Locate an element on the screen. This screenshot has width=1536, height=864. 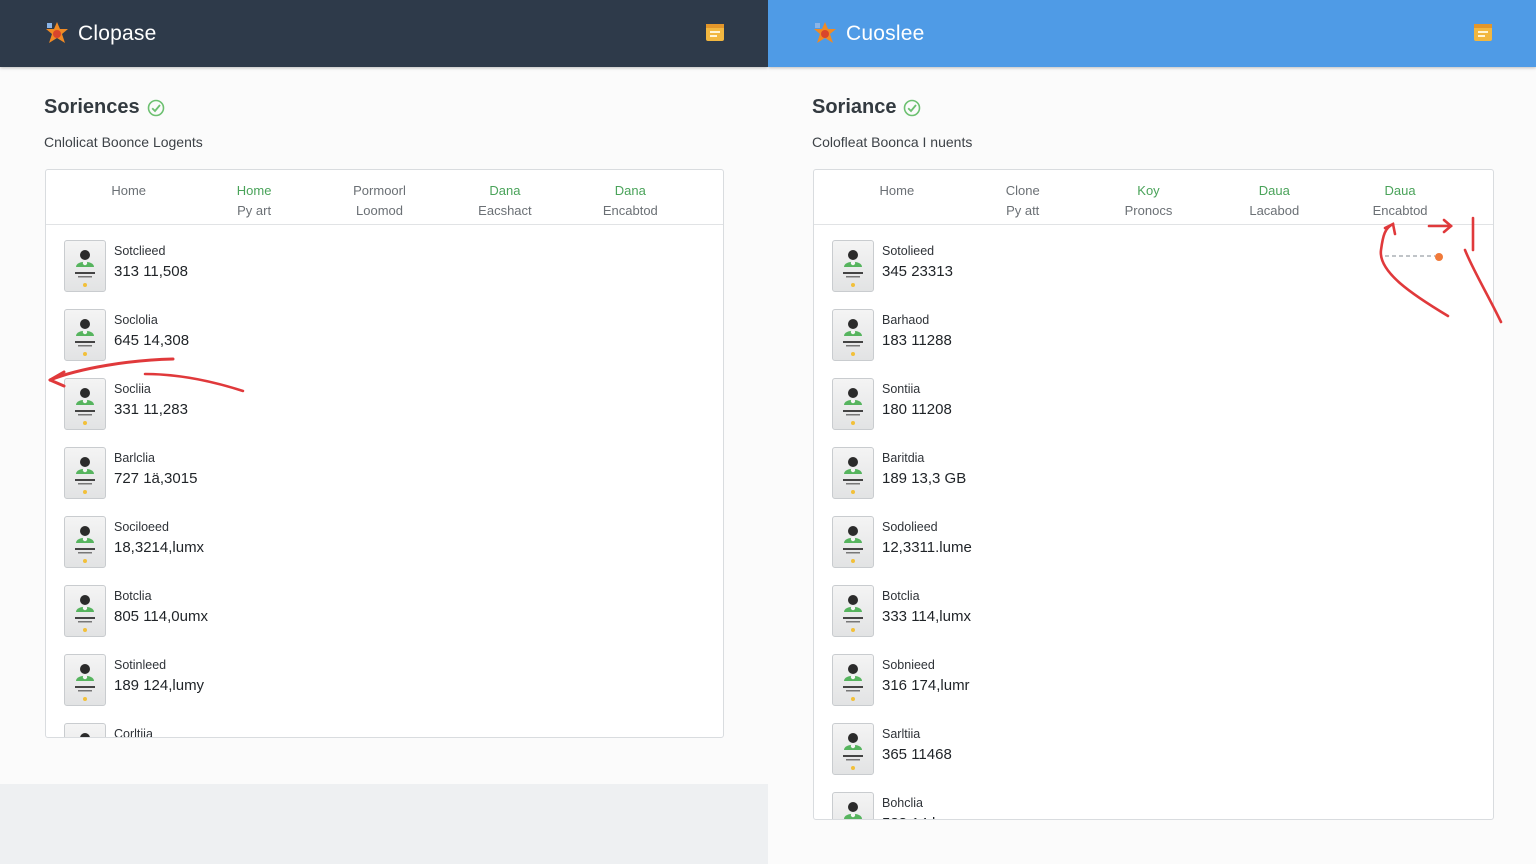
list-item-name: Socliia is located at coordinates (132, 389).